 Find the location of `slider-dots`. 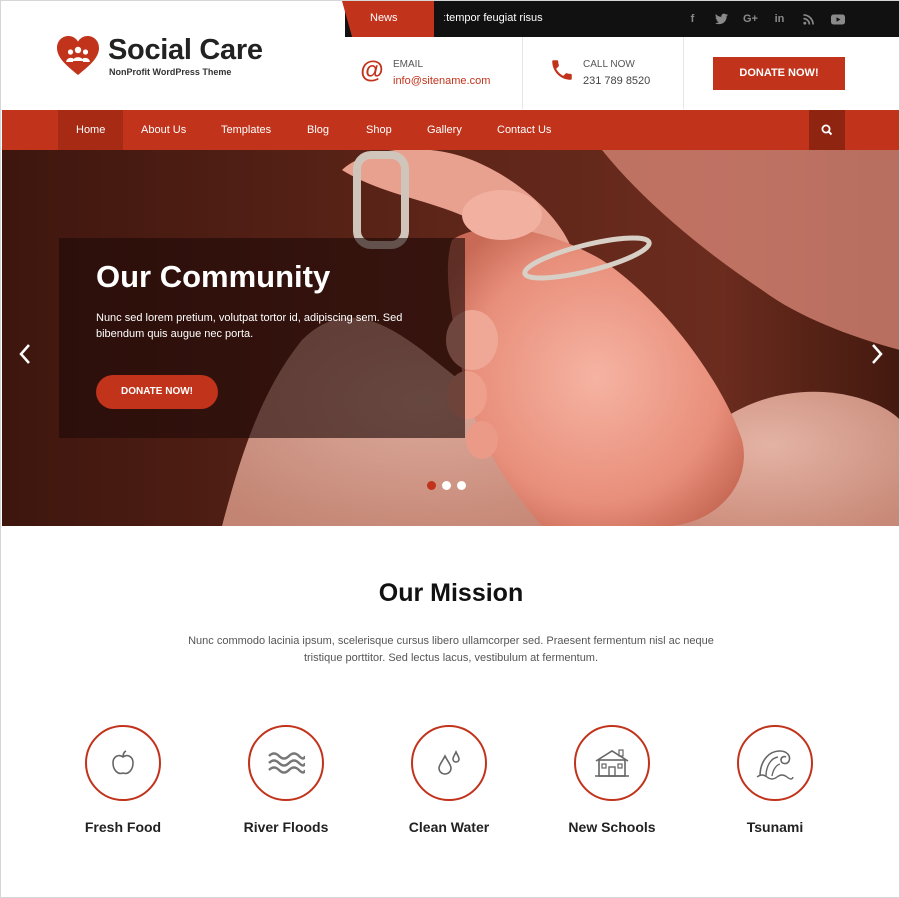

slider-dots is located at coordinates (446, 485).